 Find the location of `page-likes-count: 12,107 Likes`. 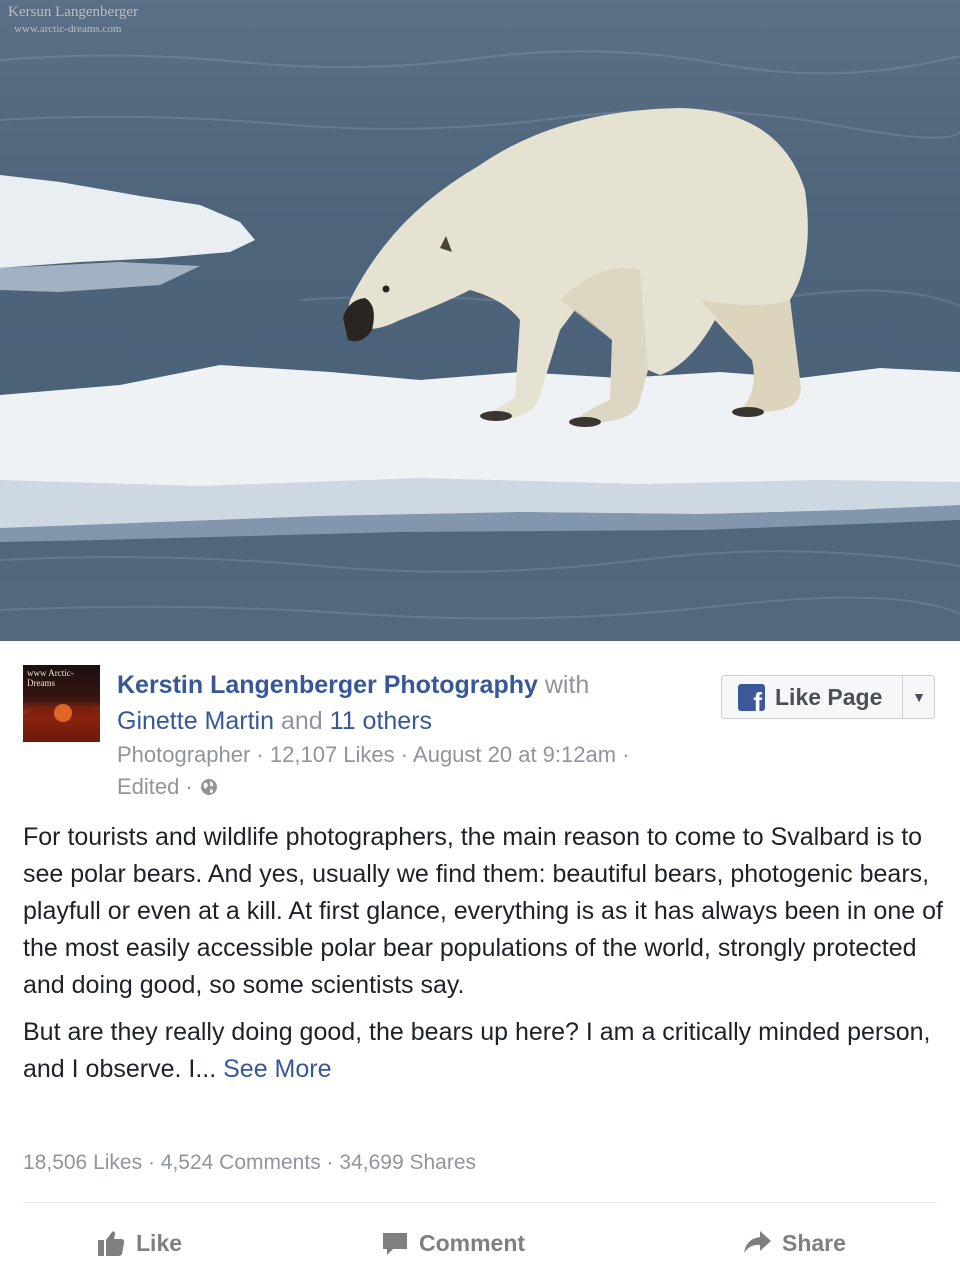

page-likes-count: 12,107 Likes is located at coordinates (332, 754).